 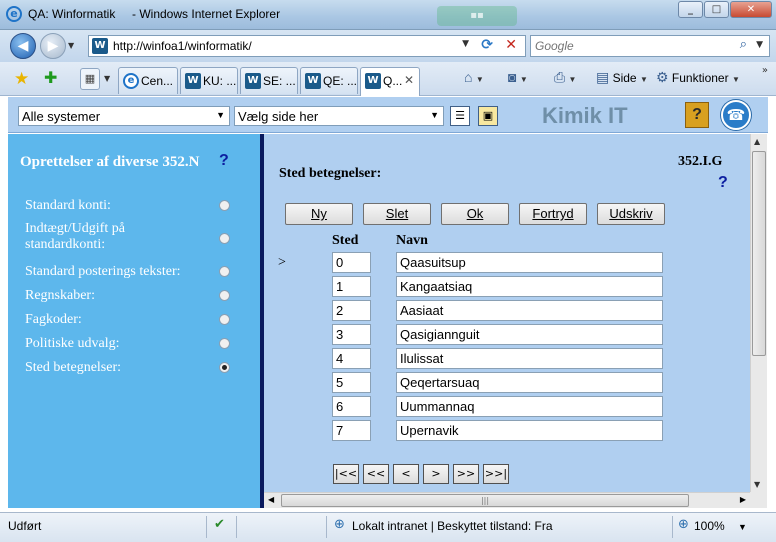 What do you see at coordinates (351, 310) in the screenshot?
I see `sted-cell: 2` at bounding box center [351, 310].